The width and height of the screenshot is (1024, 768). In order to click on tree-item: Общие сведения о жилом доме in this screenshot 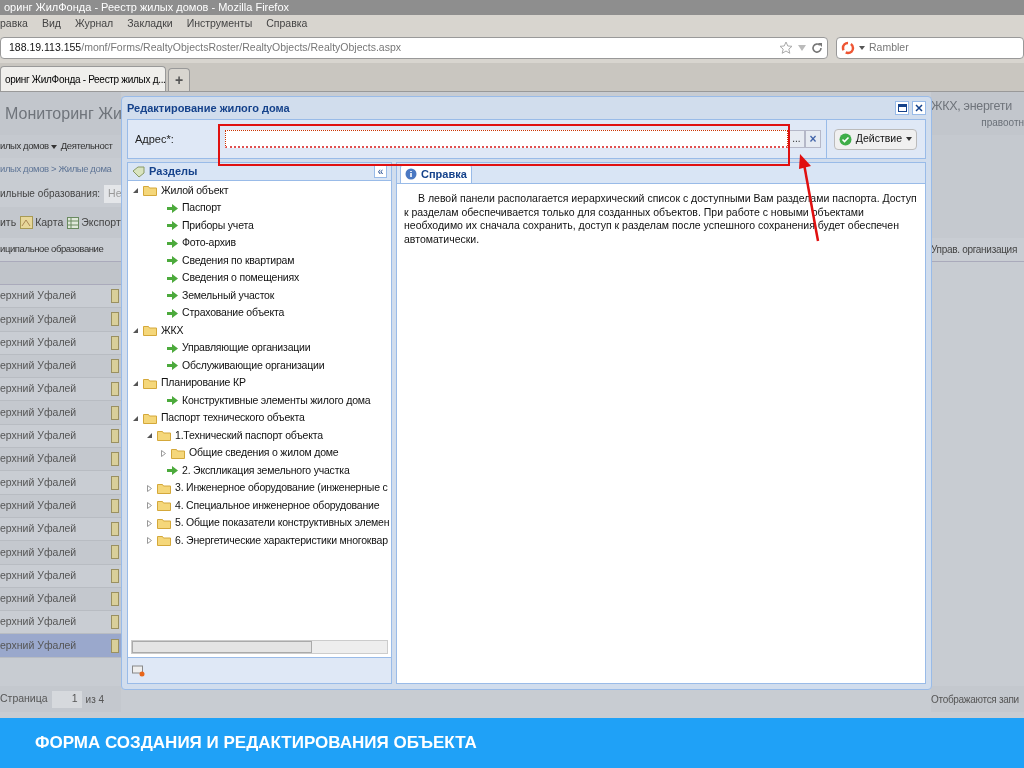, I will do `click(264, 453)`.